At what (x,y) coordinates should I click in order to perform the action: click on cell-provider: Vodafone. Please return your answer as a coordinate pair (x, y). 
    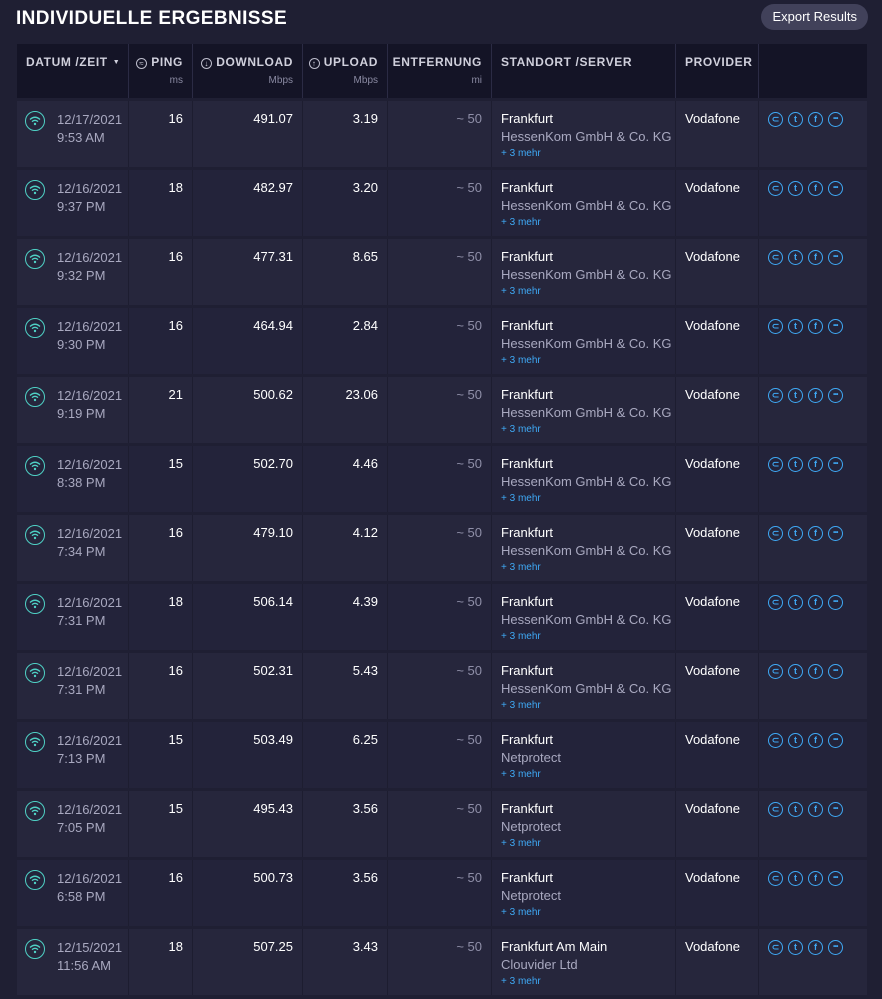
    Looking at the image, I should click on (717, 410).